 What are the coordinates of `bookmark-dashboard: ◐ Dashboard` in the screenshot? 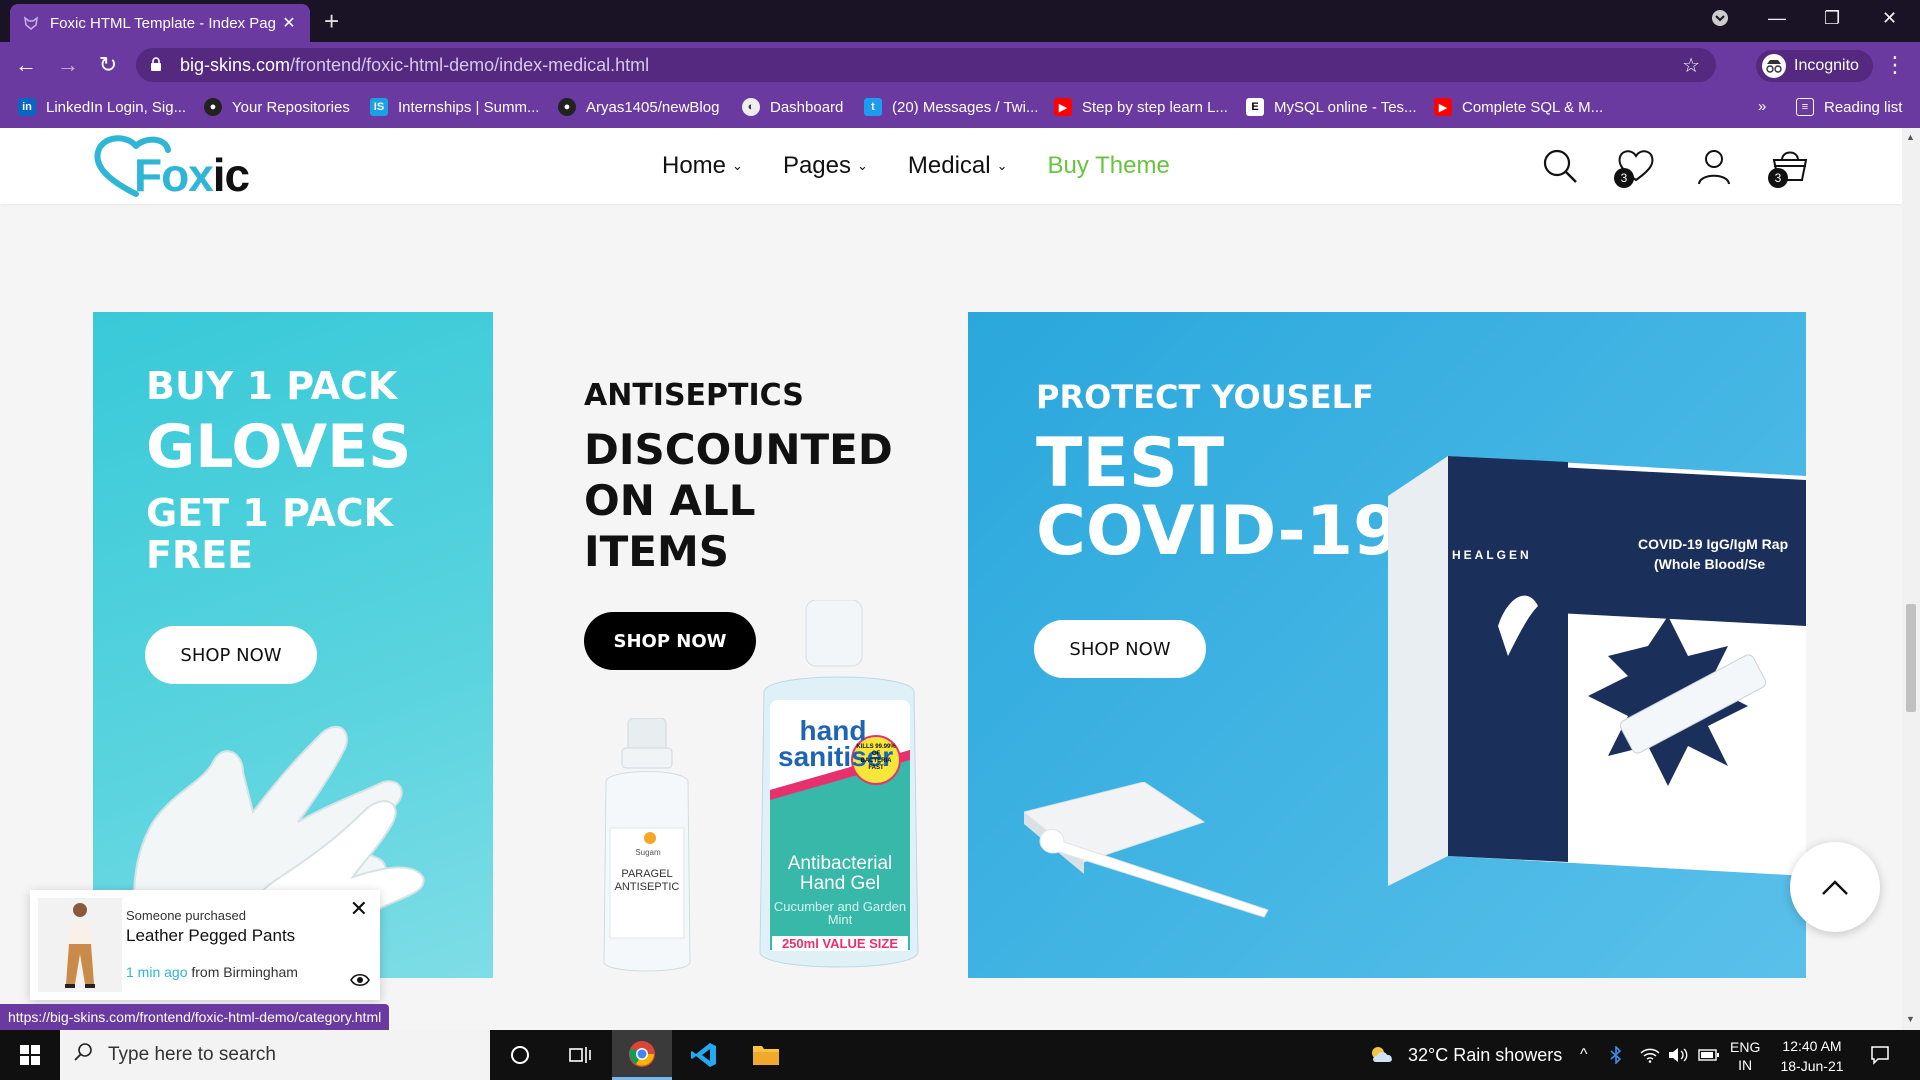 It's located at (792, 107).